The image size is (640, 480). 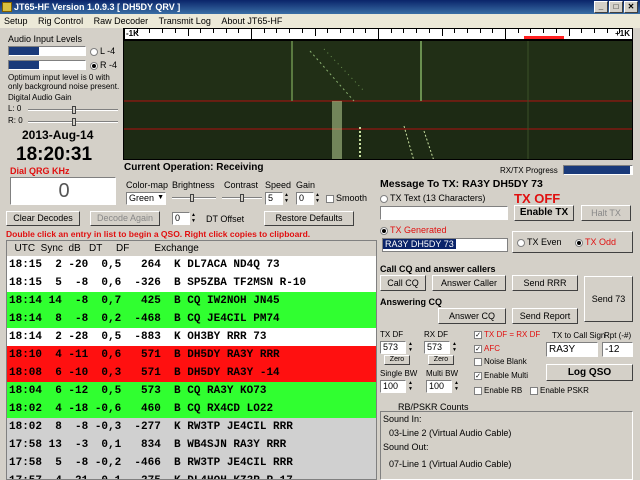 What do you see at coordinates (606, 213) in the screenshot?
I see `halt-tx-button: Halt TX` at bounding box center [606, 213].